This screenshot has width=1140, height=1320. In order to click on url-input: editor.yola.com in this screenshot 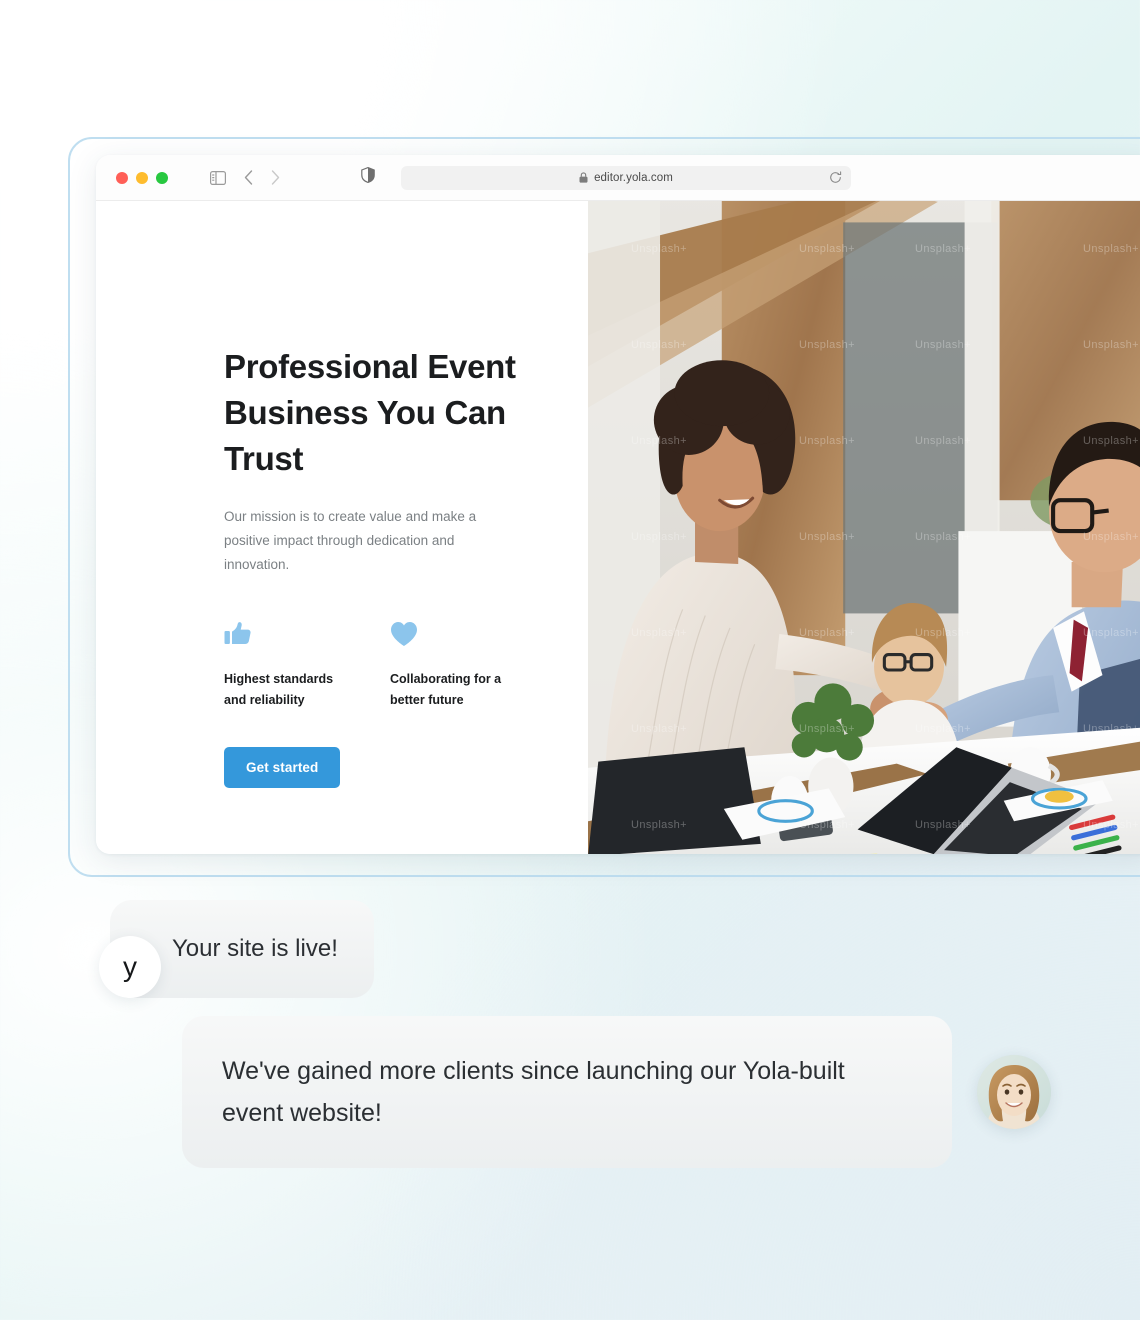, I will do `click(626, 177)`.